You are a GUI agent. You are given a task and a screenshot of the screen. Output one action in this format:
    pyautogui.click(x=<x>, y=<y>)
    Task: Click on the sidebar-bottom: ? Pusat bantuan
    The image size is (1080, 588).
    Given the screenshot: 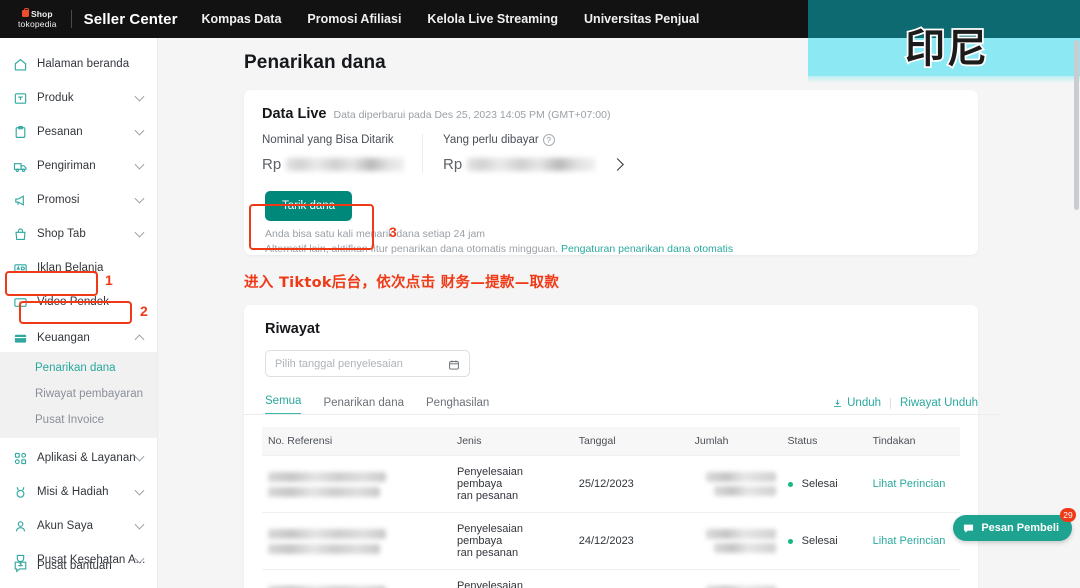 What is the action you would take?
    pyautogui.click(x=79, y=566)
    